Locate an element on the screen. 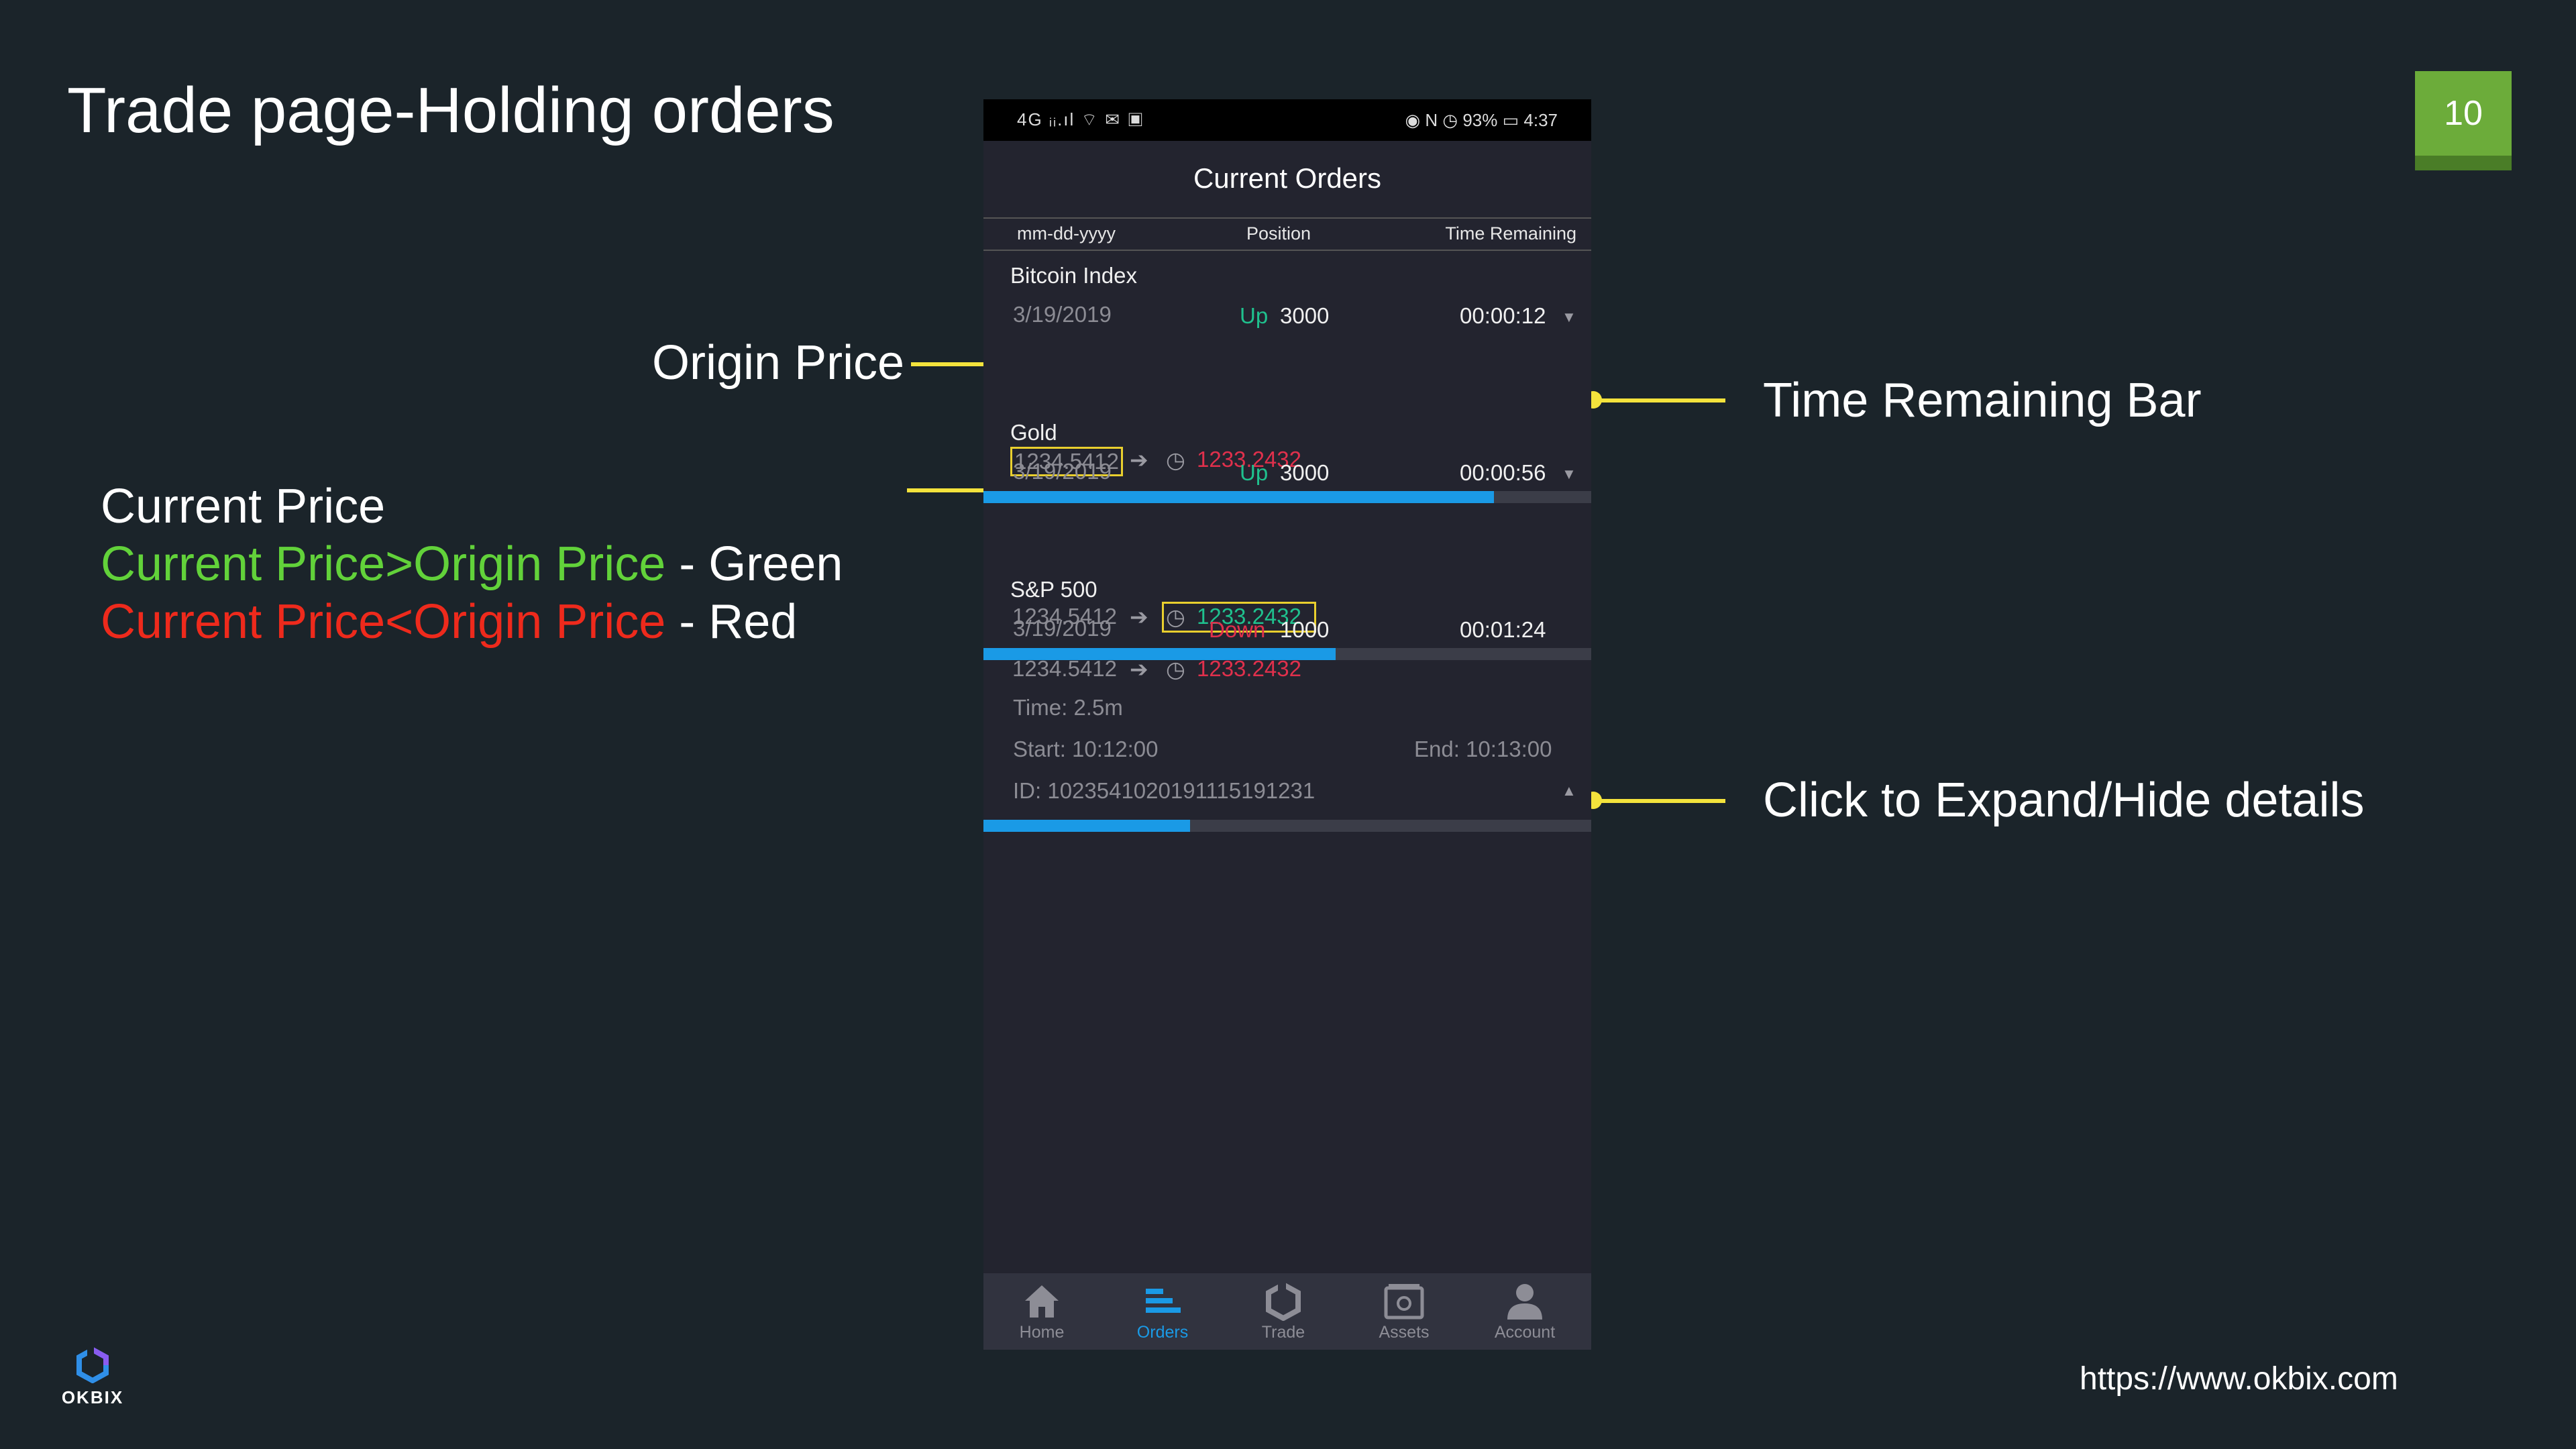 The image size is (2576, 1449). tab-home: Home is located at coordinates (1041, 1311).